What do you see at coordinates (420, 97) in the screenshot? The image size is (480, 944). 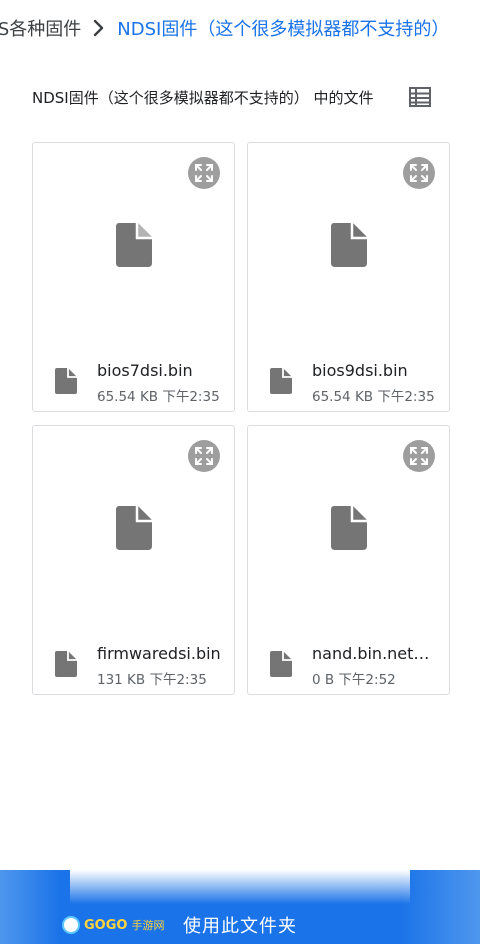 I see `list-view-icon` at bounding box center [420, 97].